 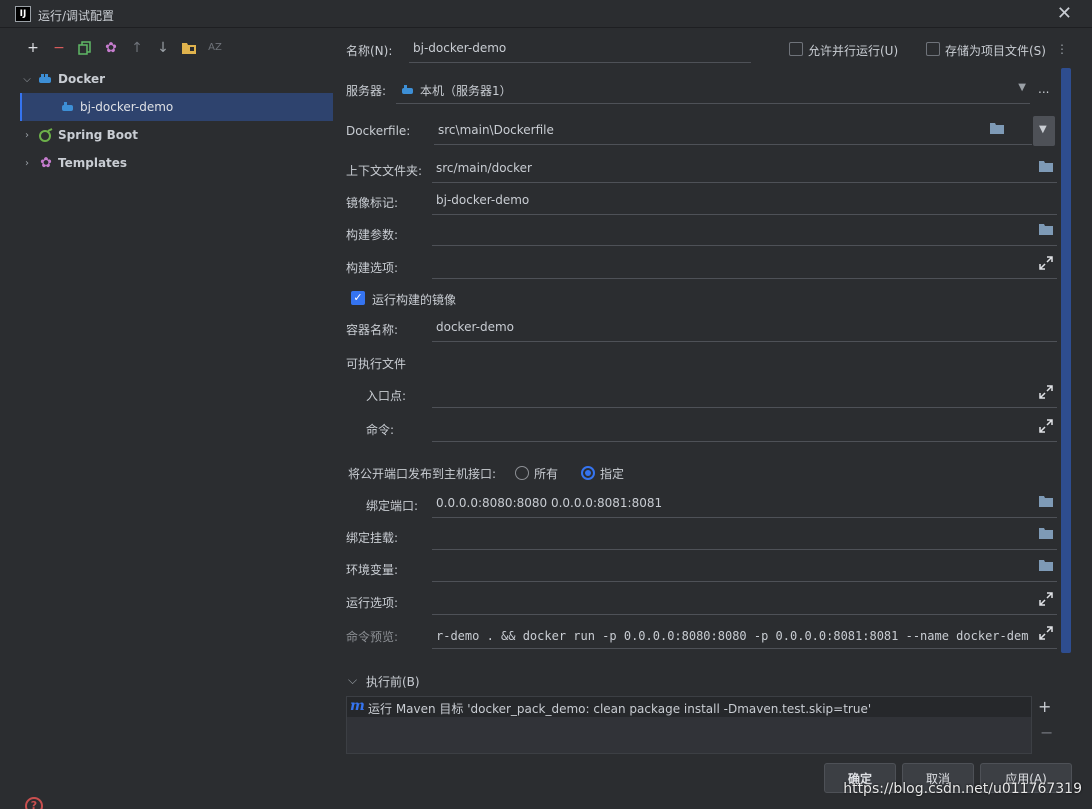 I want to click on image-tag-field: bj-docker-demo, so click(x=744, y=200).